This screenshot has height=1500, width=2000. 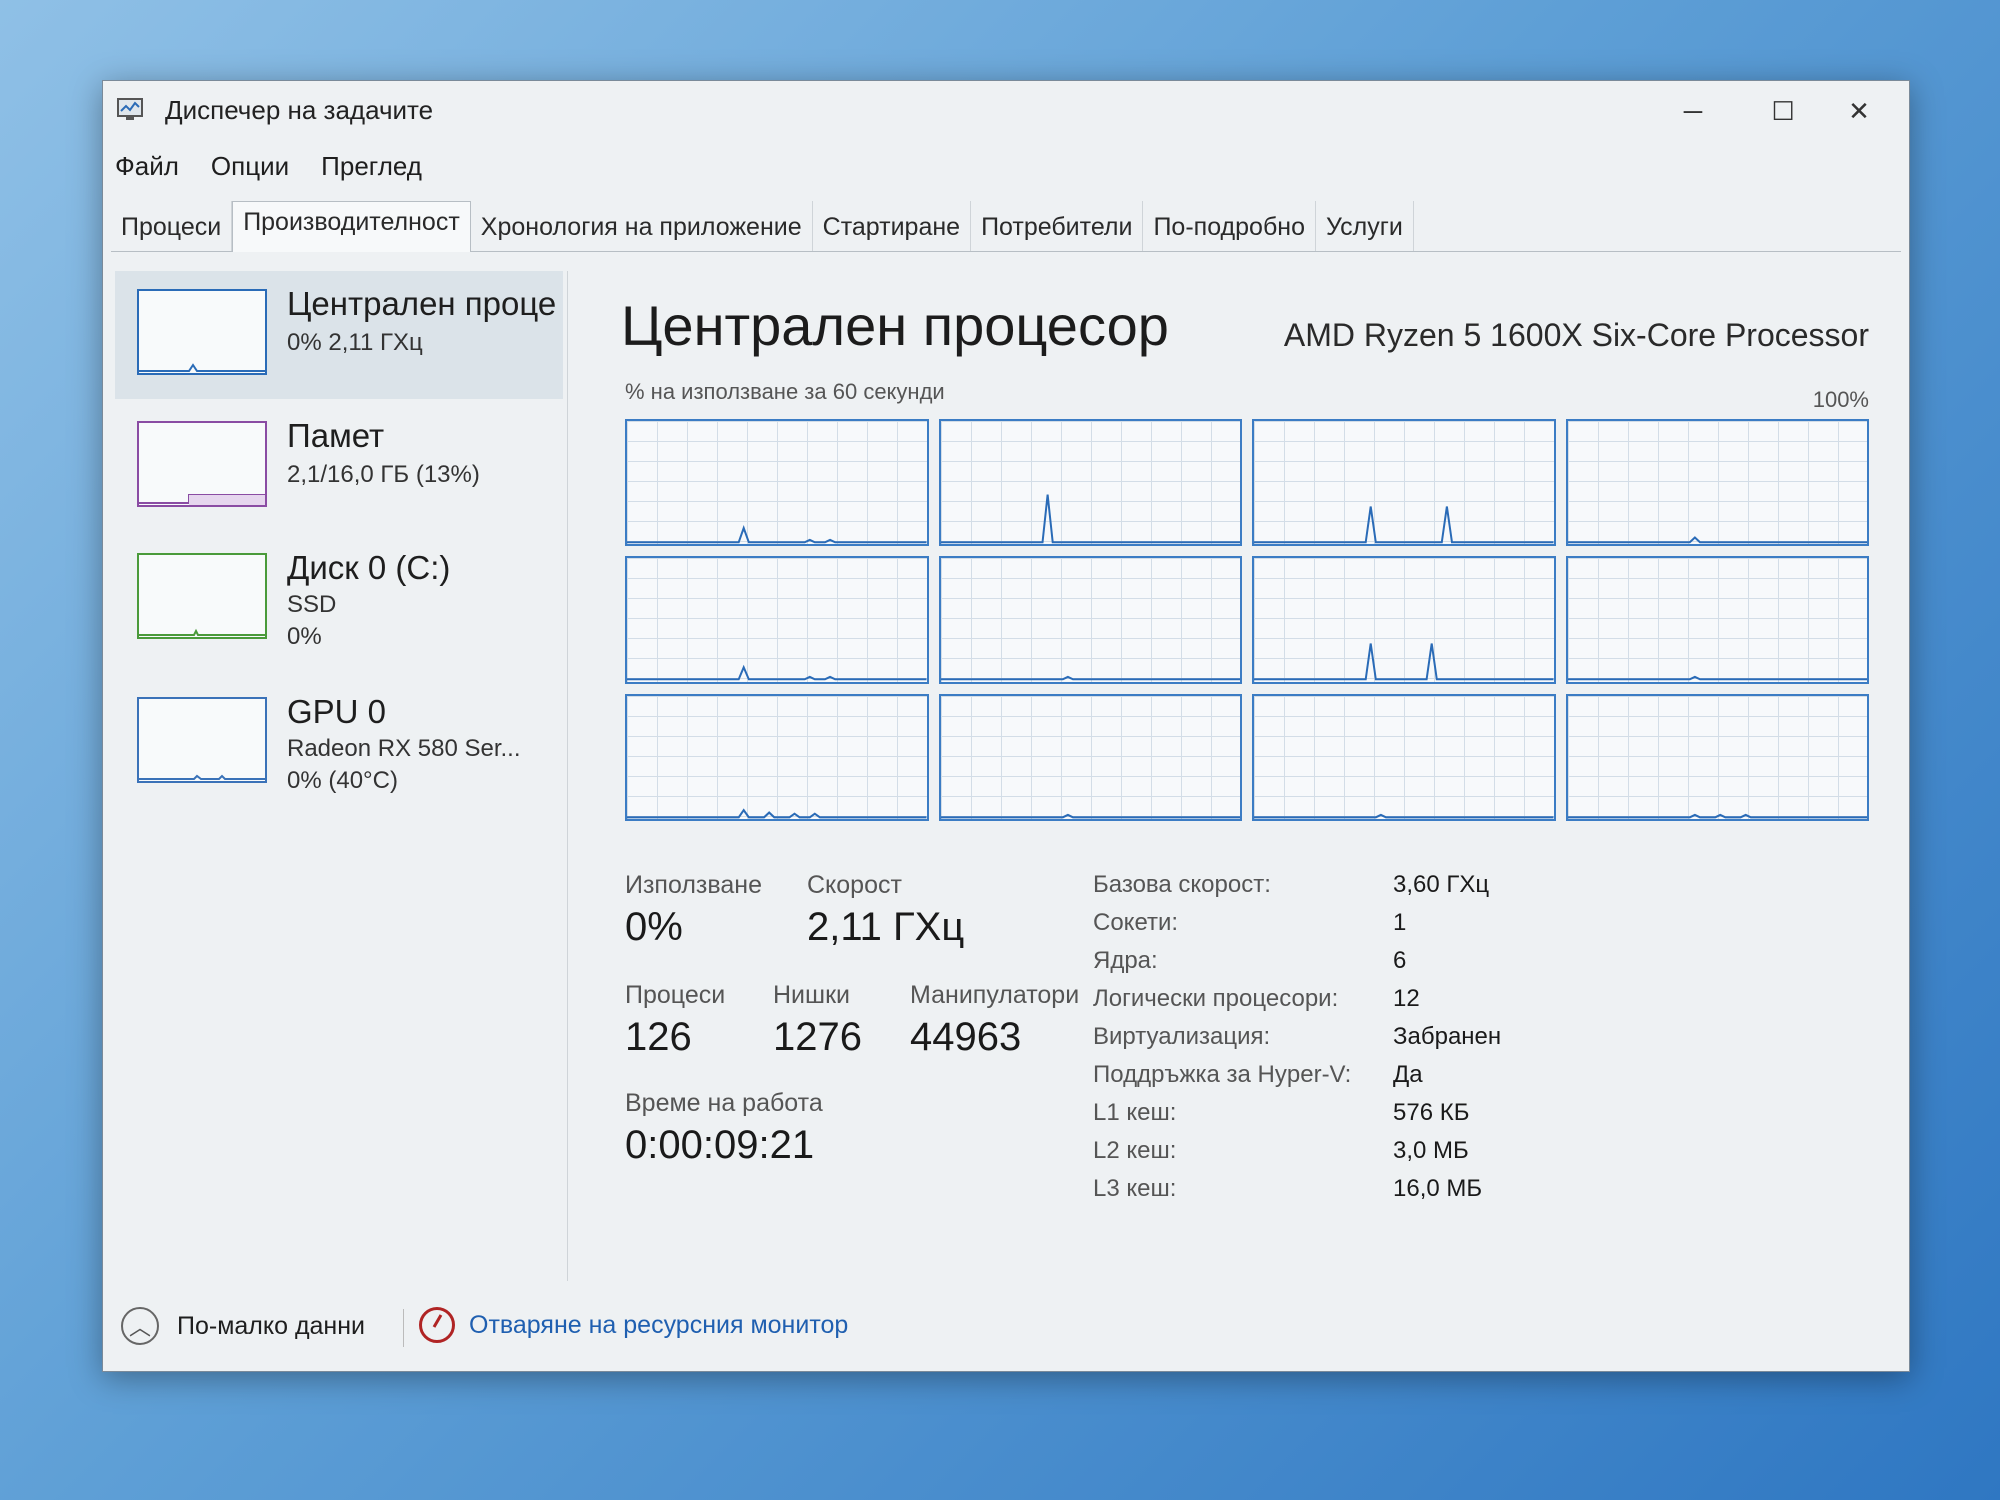 I want to click on usage-value: 0%, so click(x=654, y=927).